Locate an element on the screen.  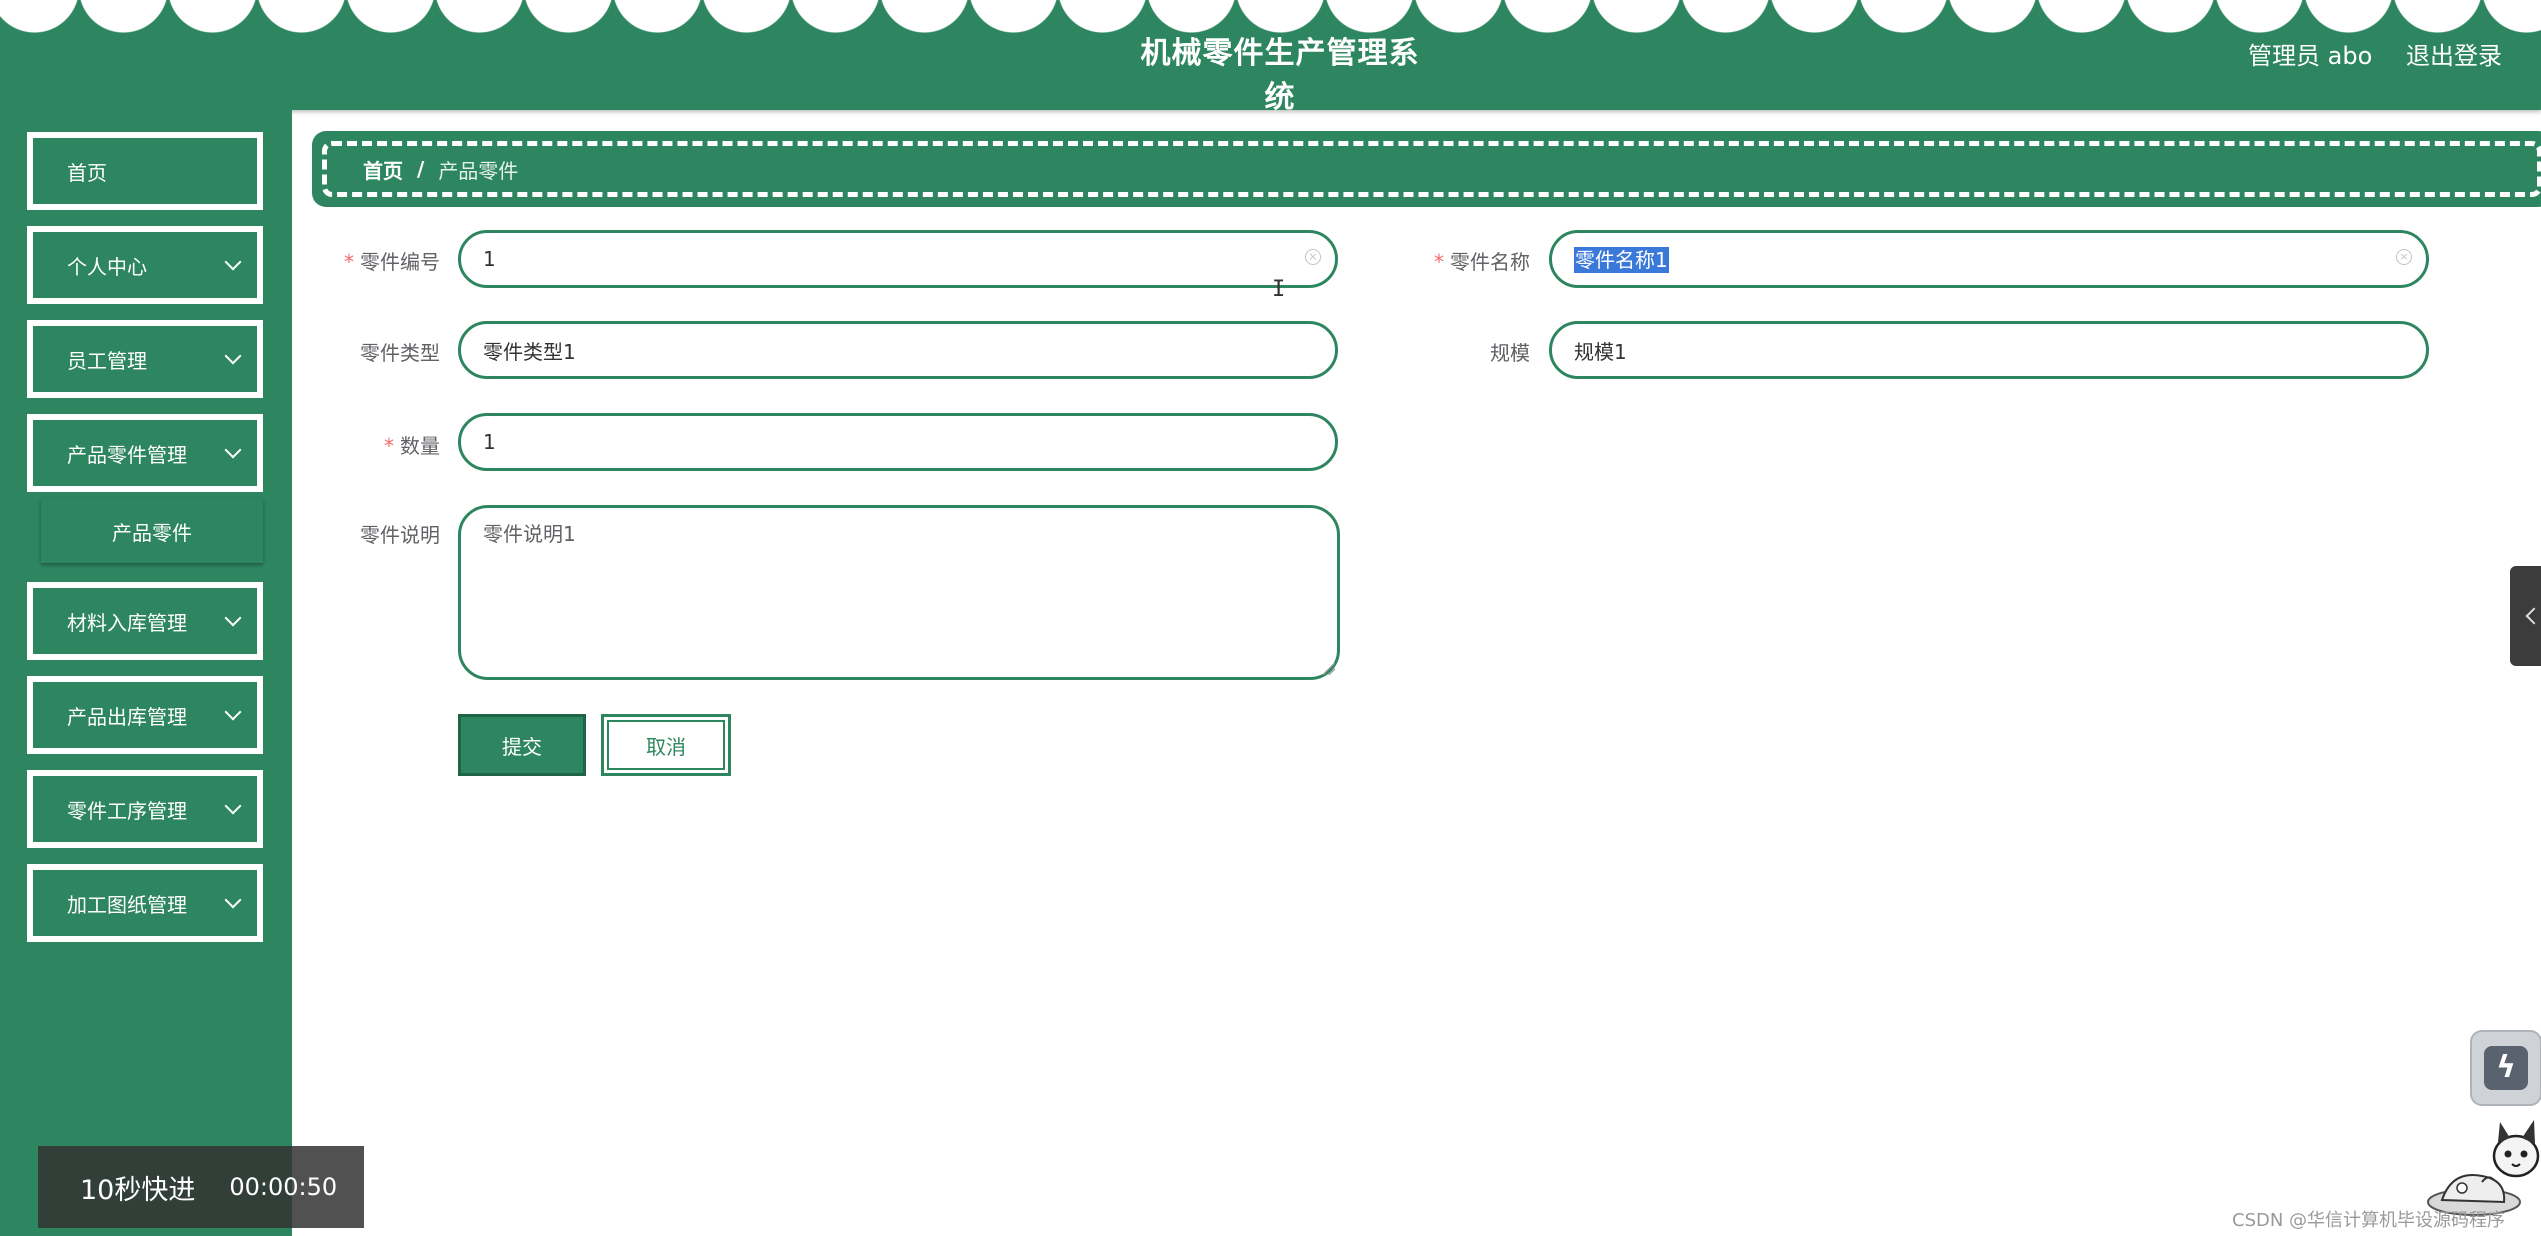
part-type-field is located at coordinates (898, 350).